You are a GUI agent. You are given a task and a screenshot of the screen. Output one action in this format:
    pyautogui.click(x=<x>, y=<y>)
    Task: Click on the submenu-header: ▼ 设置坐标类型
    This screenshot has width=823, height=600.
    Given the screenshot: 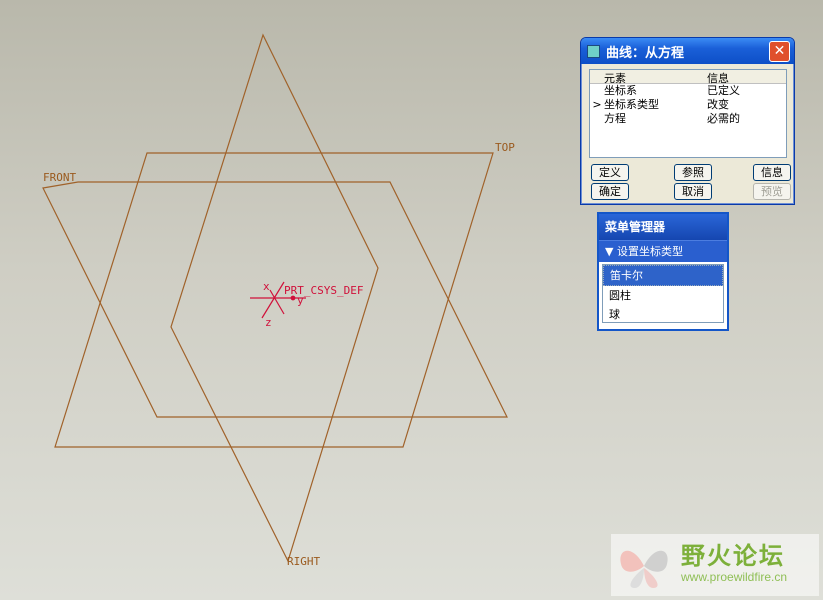 What is the action you would take?
    pyautogui.click(x=663, y=251)
    